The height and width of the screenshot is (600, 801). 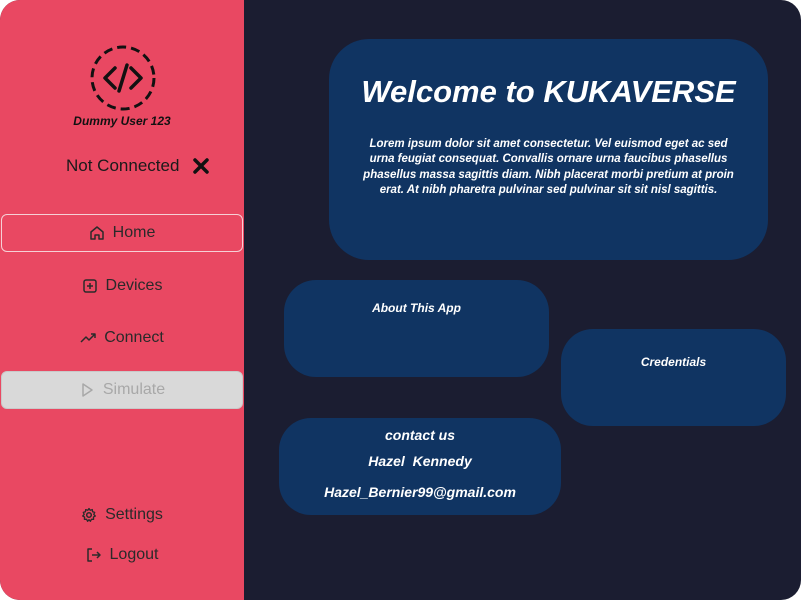 What do you see at coordinates (88, 338) in the screenshot?
I see `trending-up-icon` at bounding box center [88, 338].